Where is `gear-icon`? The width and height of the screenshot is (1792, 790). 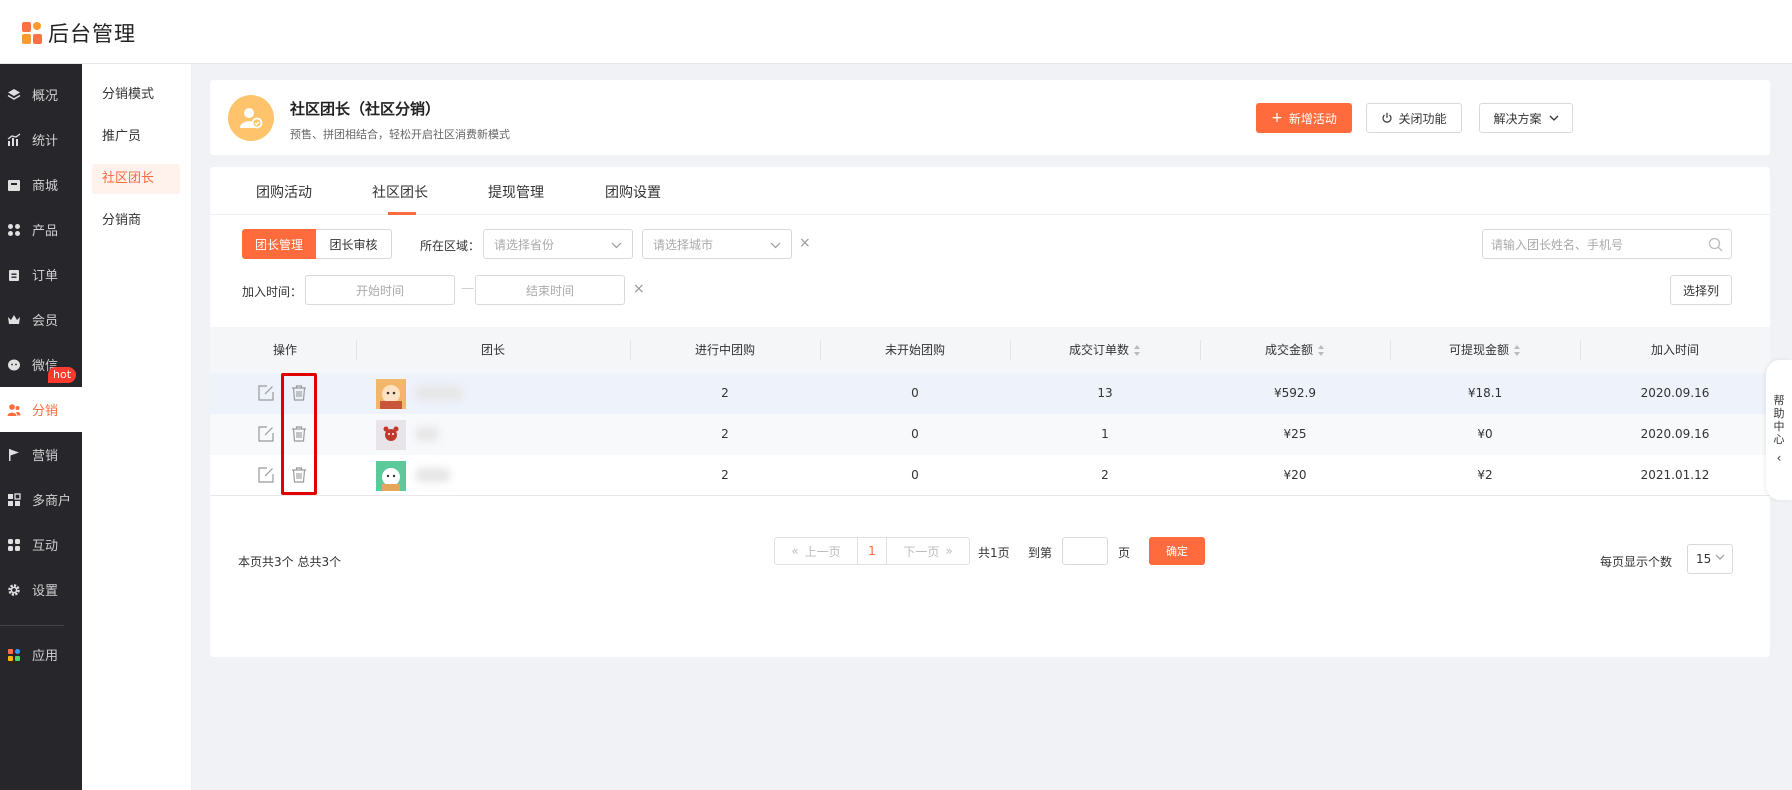 gear-icon is located at coordinates (14, 590).